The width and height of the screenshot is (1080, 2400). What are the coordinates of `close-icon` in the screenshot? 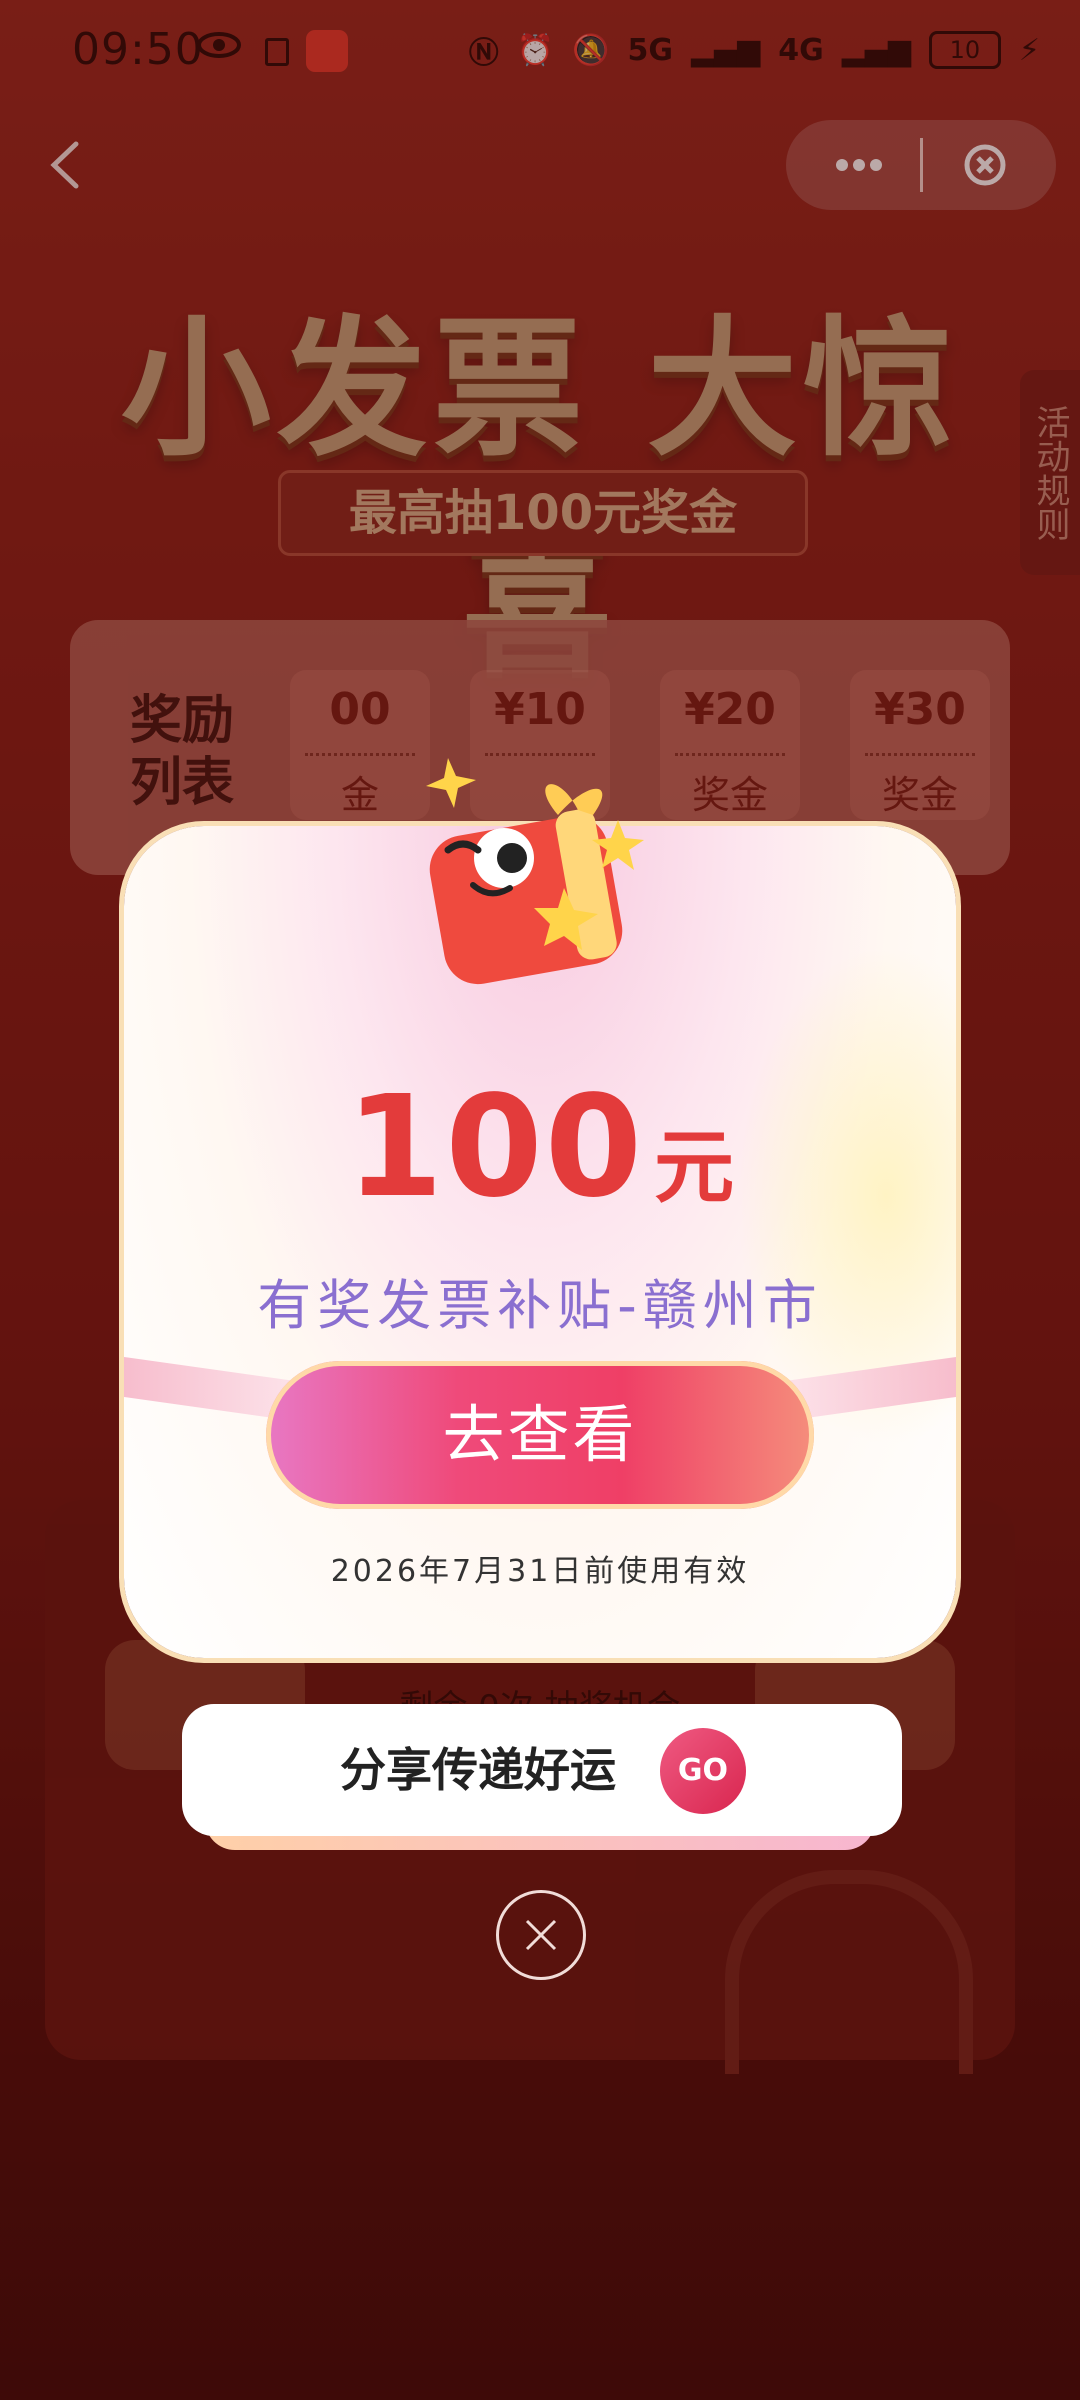 It's located at (541, 1935).